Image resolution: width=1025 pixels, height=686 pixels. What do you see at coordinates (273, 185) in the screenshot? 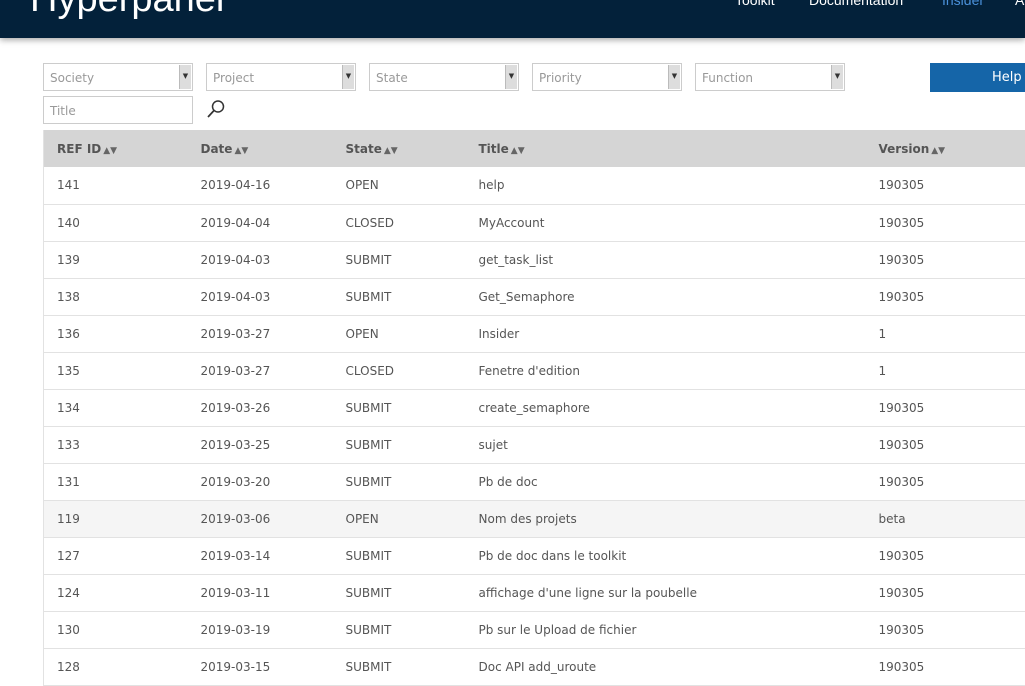
I see `table-cell: 2019-04-16` at bounding box center [273, 185].